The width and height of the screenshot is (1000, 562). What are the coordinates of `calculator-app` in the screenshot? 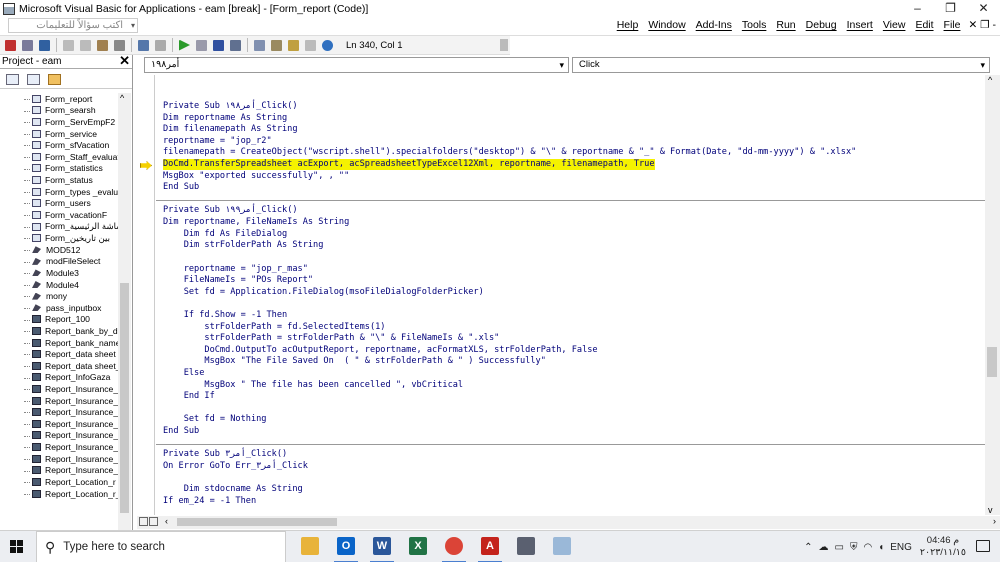 It's located at (526, 546).